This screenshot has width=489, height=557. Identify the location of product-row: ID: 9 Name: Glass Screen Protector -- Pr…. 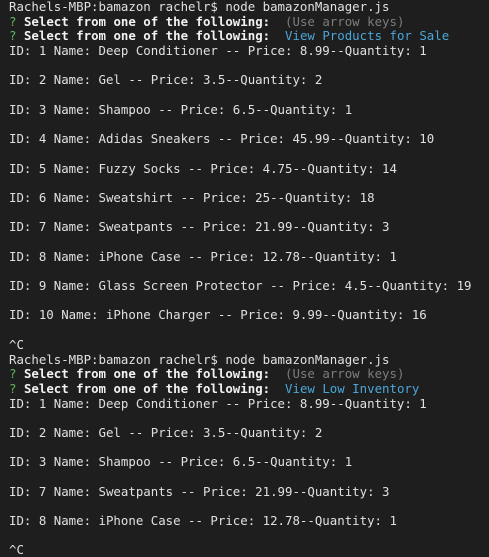
(240, 286).